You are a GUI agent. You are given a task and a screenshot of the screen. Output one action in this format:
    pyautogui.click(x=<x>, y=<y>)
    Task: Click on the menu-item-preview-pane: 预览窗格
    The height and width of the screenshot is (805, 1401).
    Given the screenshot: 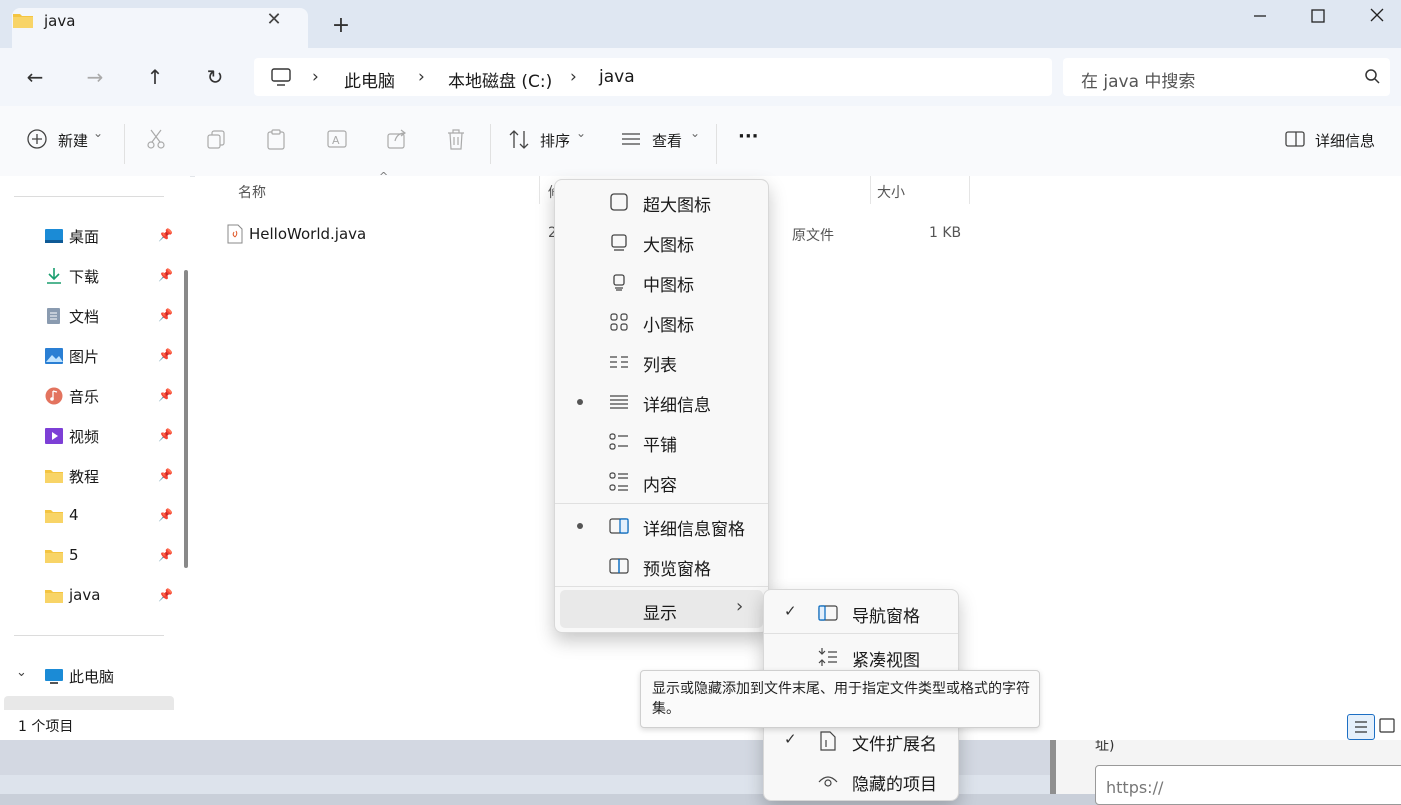 What is the action you would take?
    pyautogui.click(x=661, y=566)
    